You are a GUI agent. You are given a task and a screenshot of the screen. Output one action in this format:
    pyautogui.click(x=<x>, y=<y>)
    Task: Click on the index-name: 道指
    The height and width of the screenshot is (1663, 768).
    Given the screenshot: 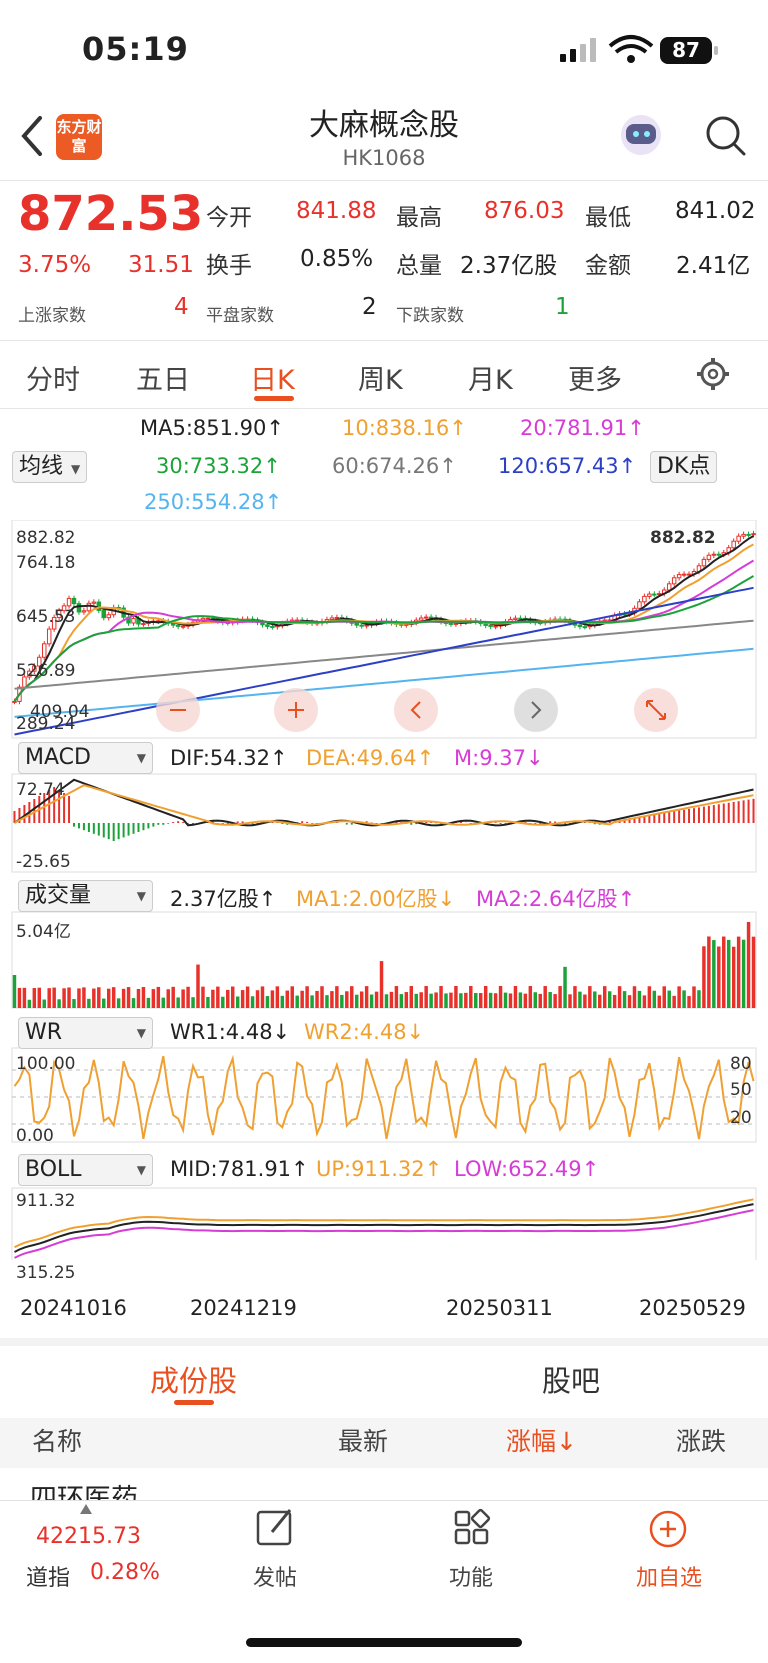 What is the action you would take?
    pyautogui.click(x=48, y=1578)
    